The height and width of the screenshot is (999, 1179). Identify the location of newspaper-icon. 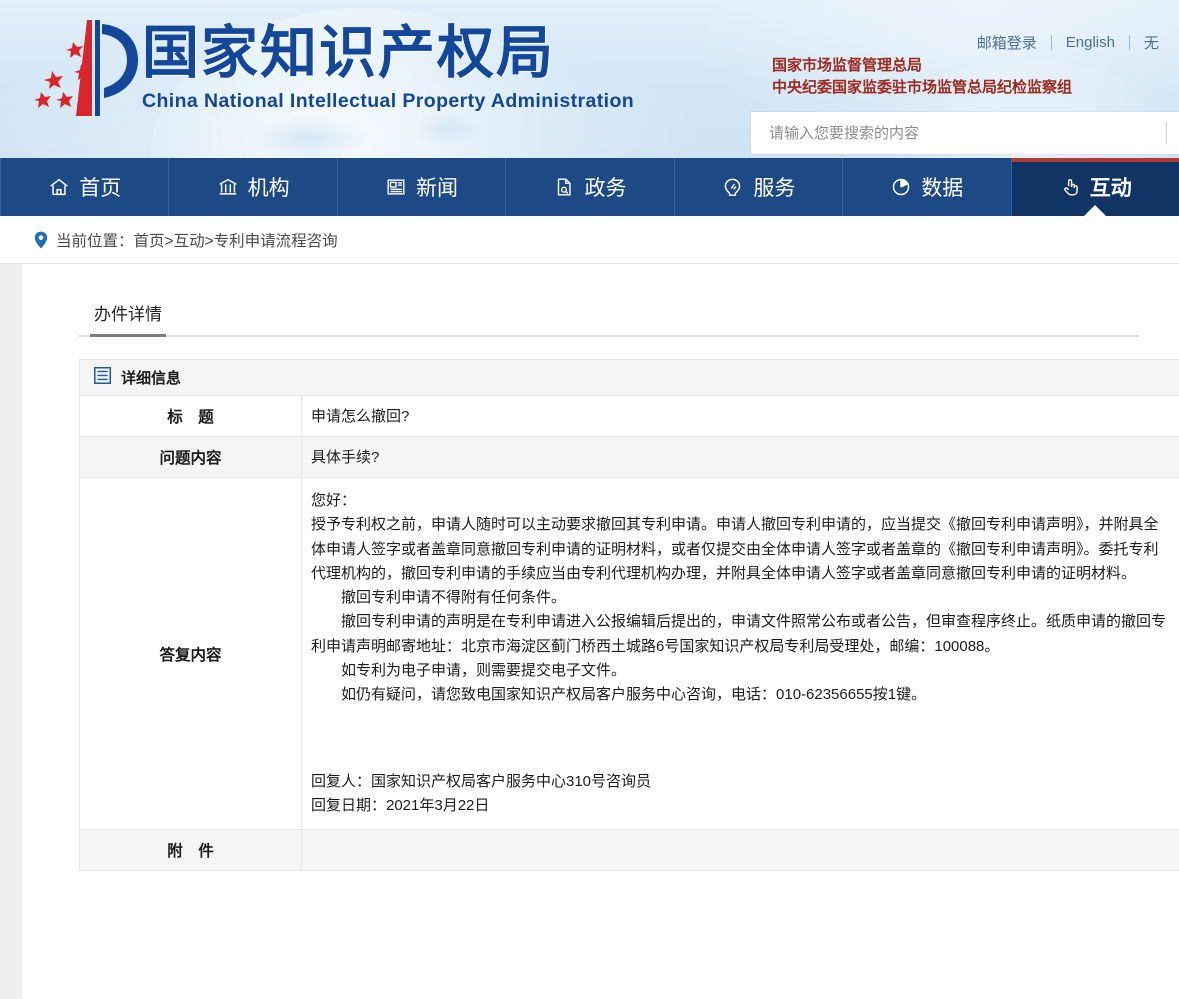
(396, 187).